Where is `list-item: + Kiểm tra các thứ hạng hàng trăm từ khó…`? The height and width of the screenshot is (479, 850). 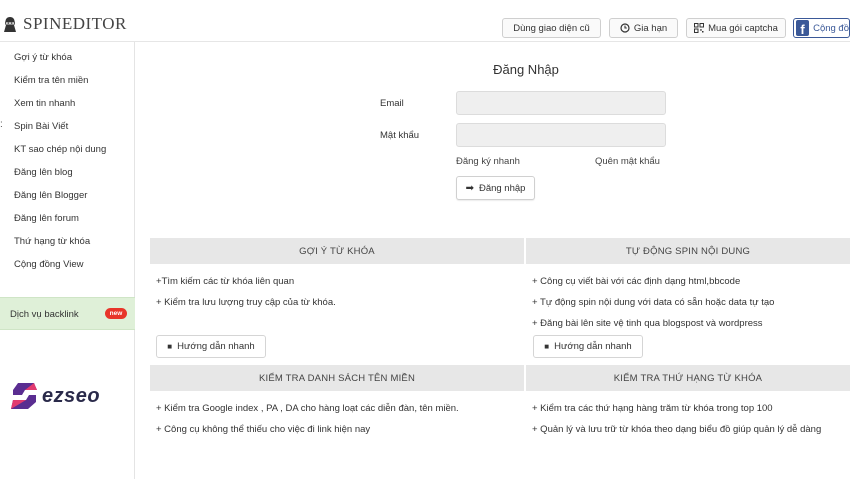 list-item: + Kiểm tra các thứ hạng hàng trăm từ khó… is located at coordinates (652, 408).